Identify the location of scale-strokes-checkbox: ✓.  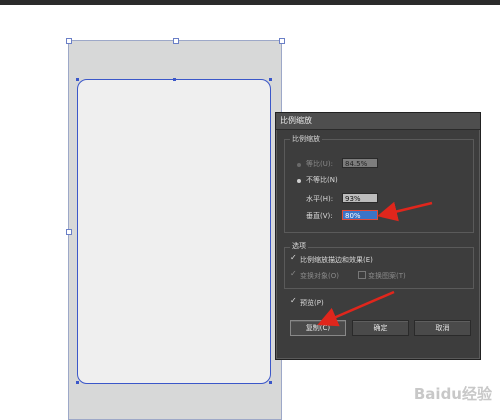
(293, 257).